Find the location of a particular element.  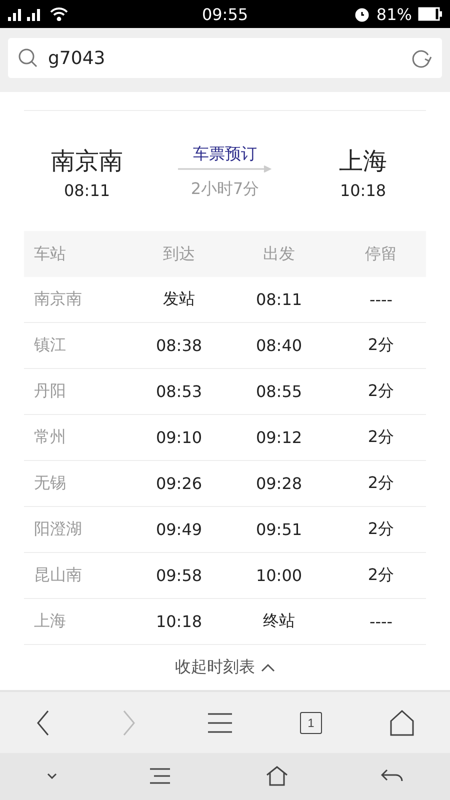

trip-duration: 2小时7分 is located at coordinates (225, 189).